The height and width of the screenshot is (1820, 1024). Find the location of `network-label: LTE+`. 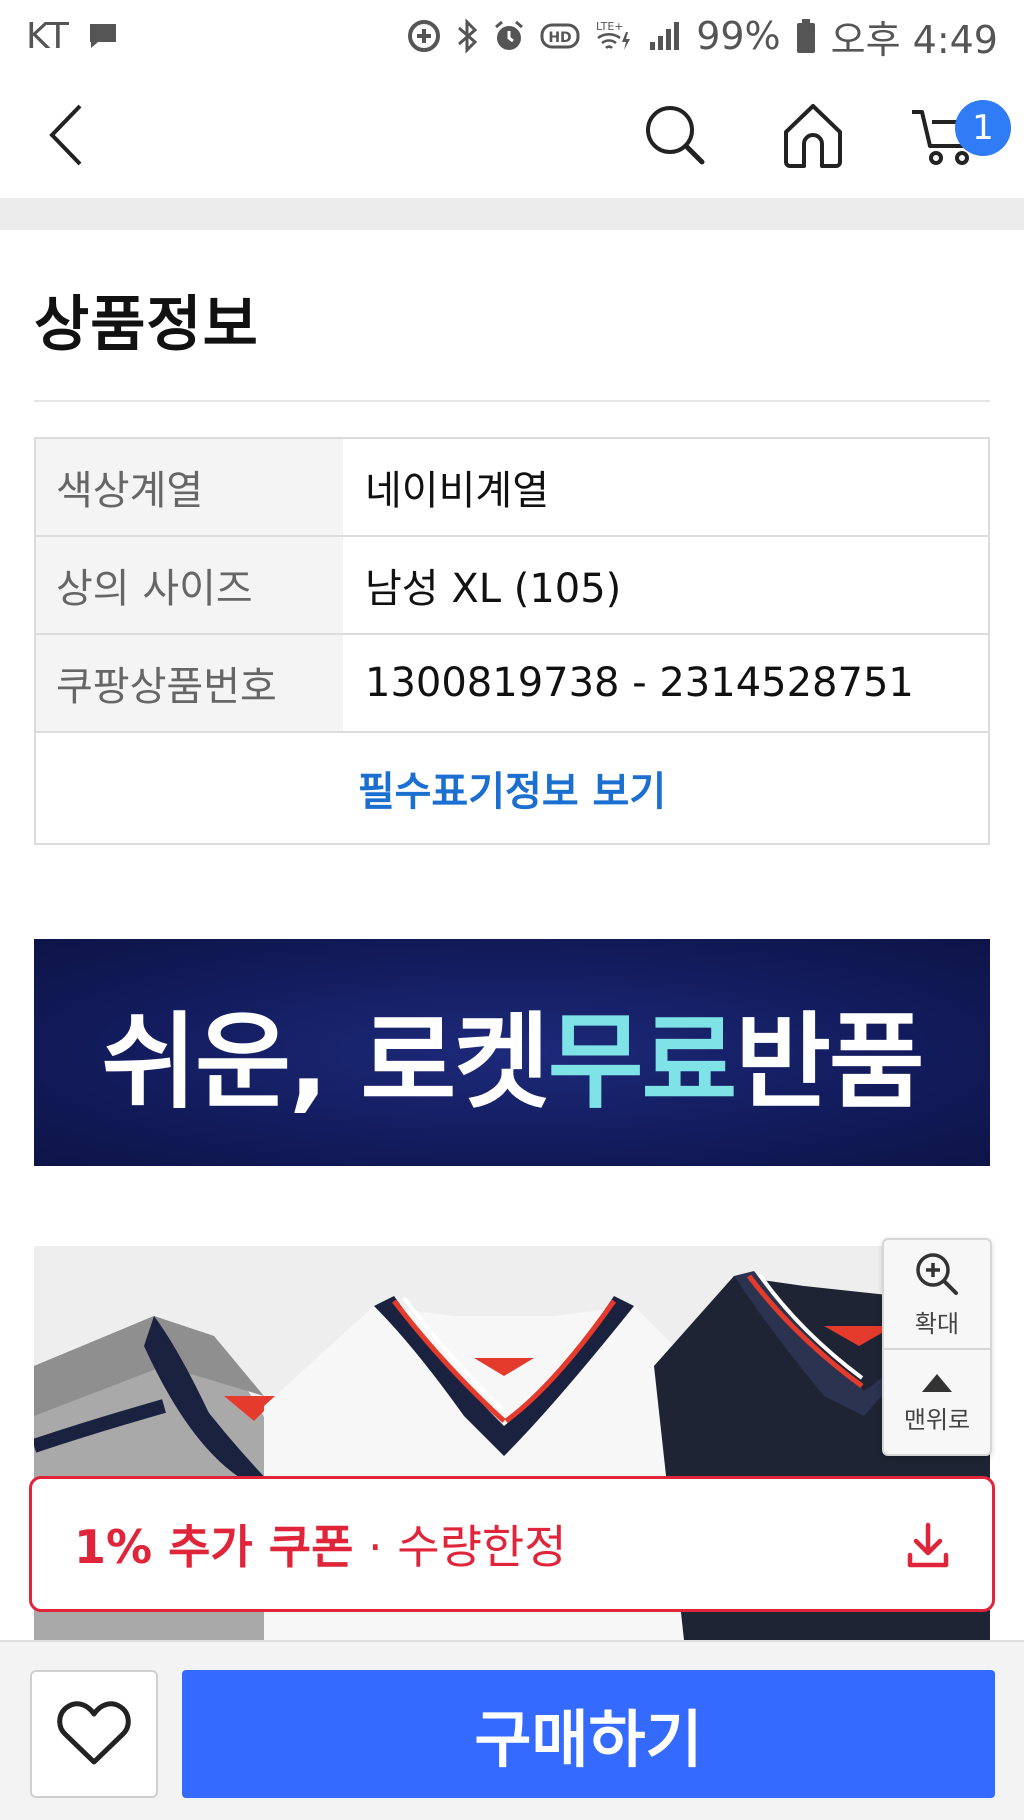

network-label: LTE+ is located at coordinates (610, 26).